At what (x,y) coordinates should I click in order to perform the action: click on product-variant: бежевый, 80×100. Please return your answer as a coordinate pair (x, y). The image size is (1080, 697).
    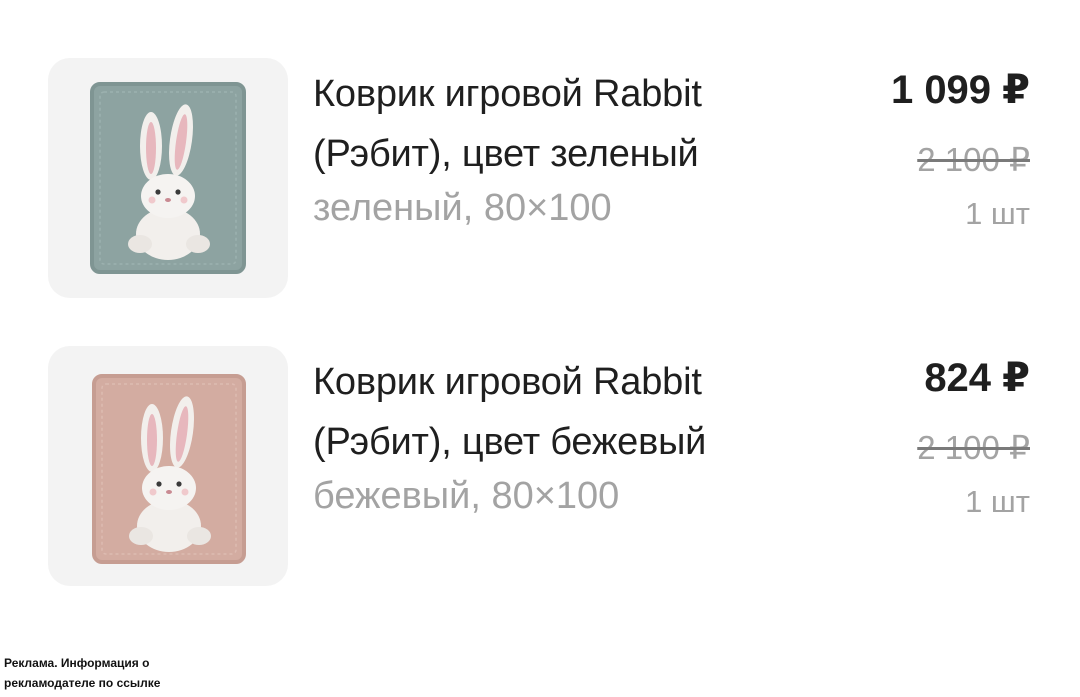
    Looking at the image, I should click on (466, 496).